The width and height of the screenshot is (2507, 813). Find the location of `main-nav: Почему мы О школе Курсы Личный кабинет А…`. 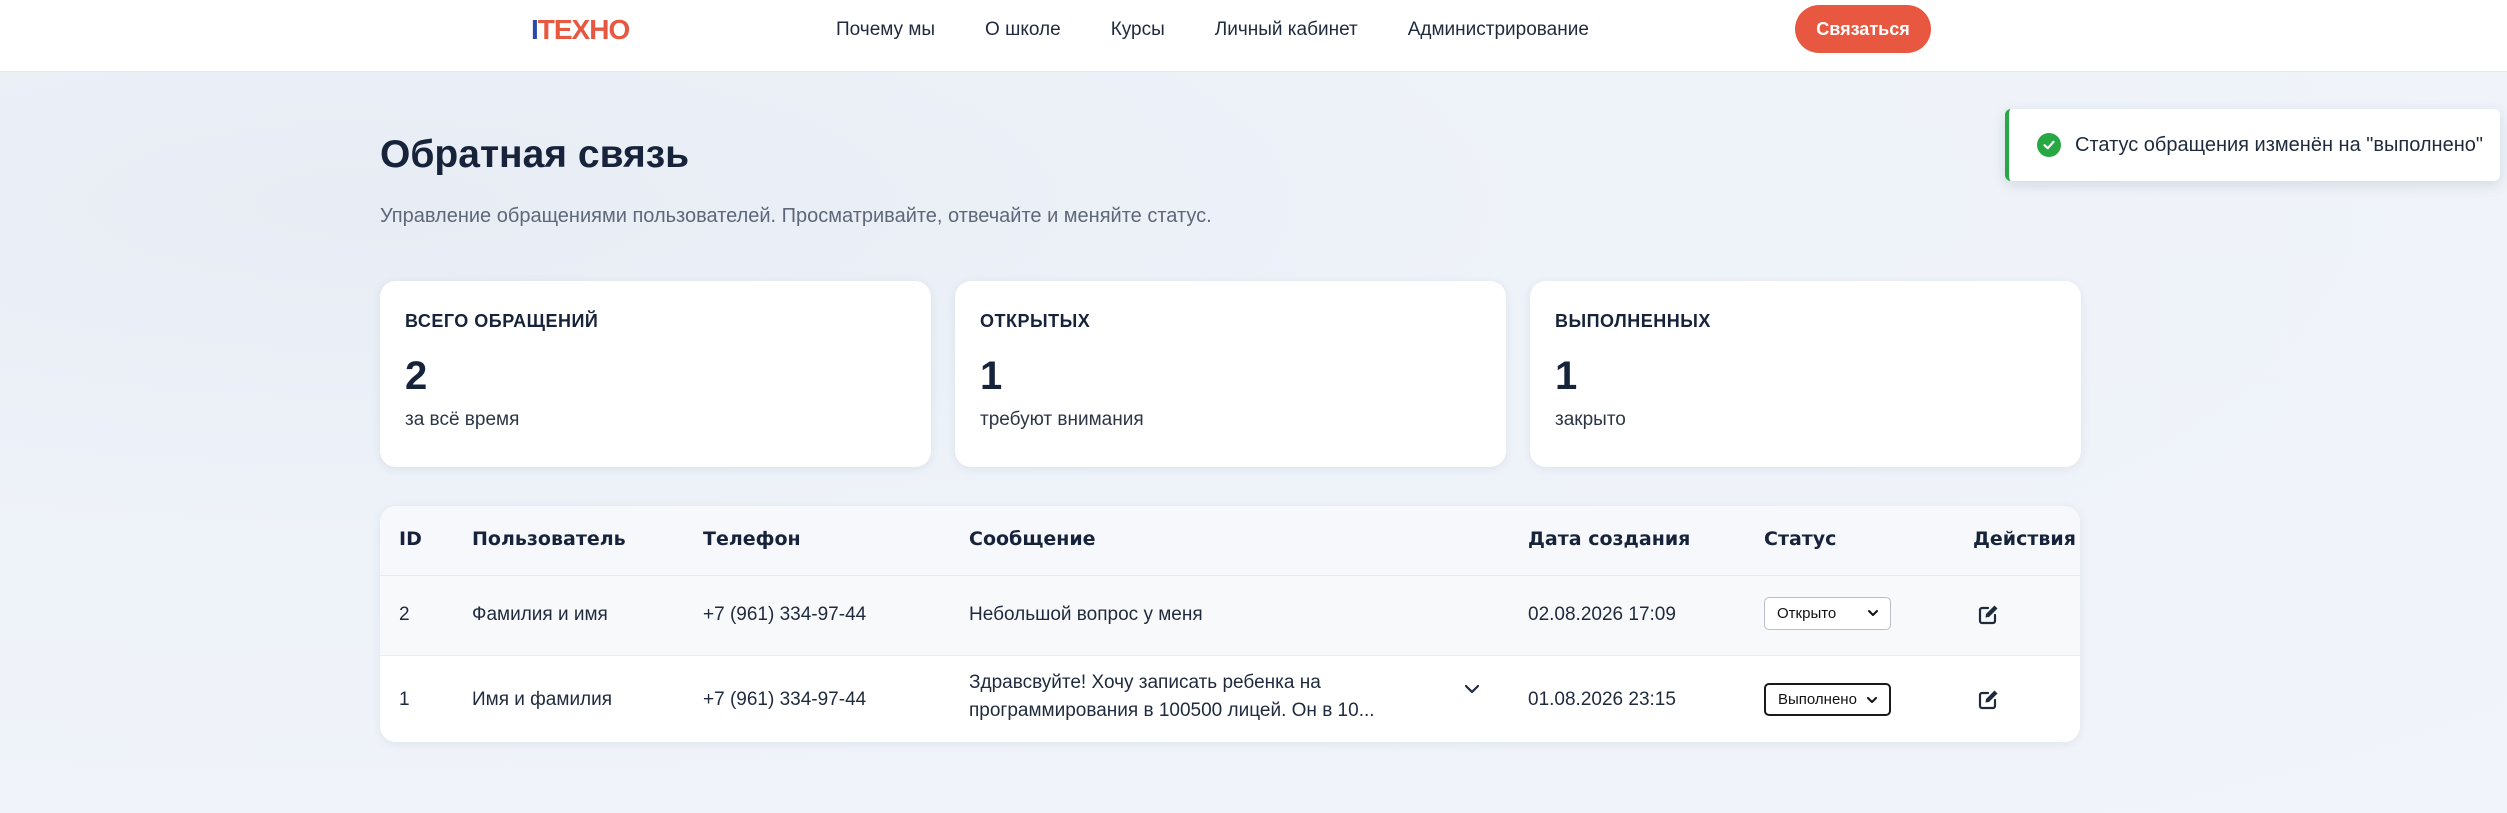

main-nav: Почему мы О школе Курсы Личный кабинет А… is located at coordinates (1237, 30).